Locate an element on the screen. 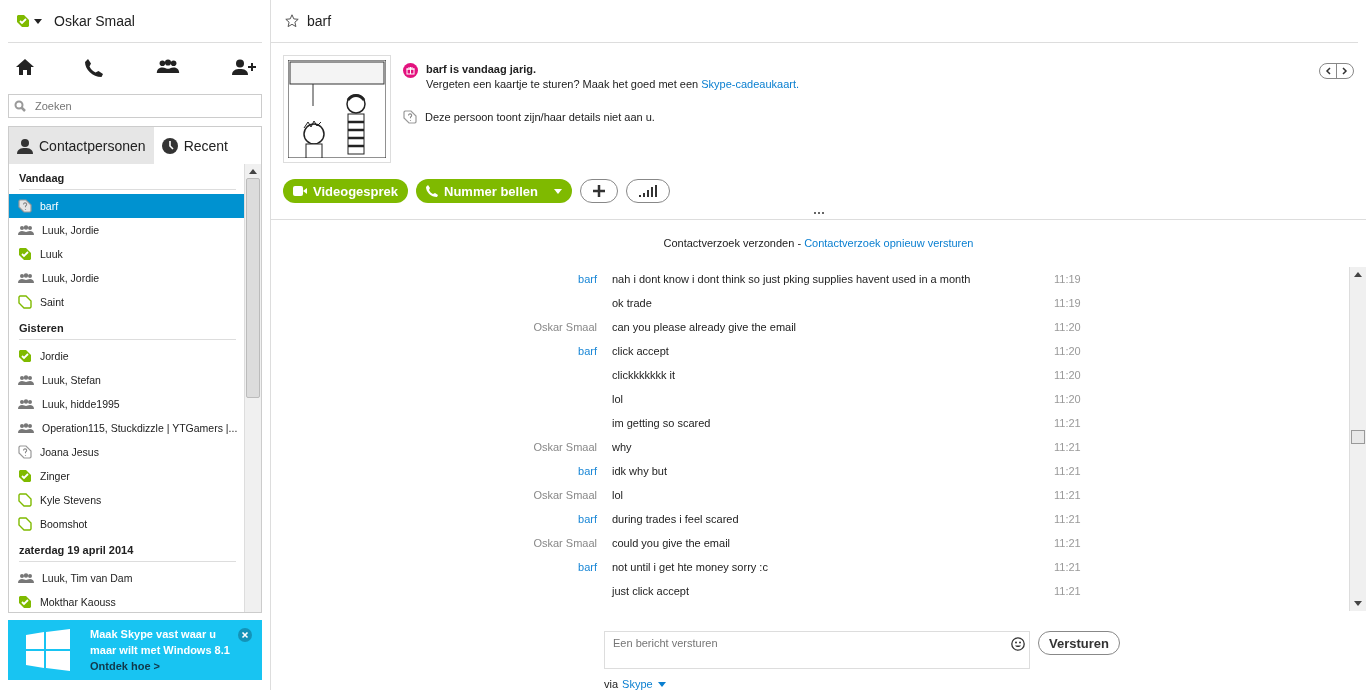  contact-item: Luuk, hidde1995 is located at coordinates (126, 404).